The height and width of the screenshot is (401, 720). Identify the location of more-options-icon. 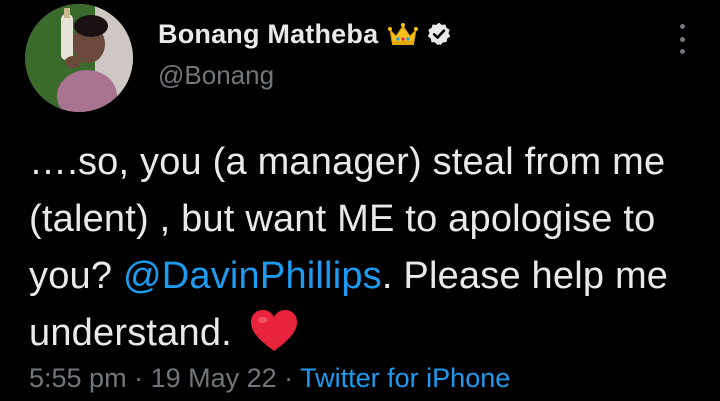
(682, 39).